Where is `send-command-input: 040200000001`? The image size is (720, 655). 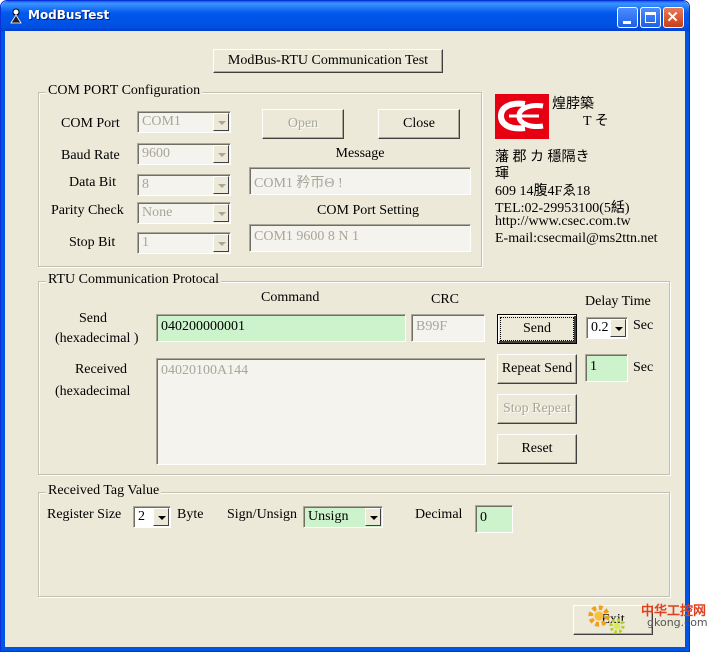
send-command-input: 040200000001 is located at coordinates (281, 328).